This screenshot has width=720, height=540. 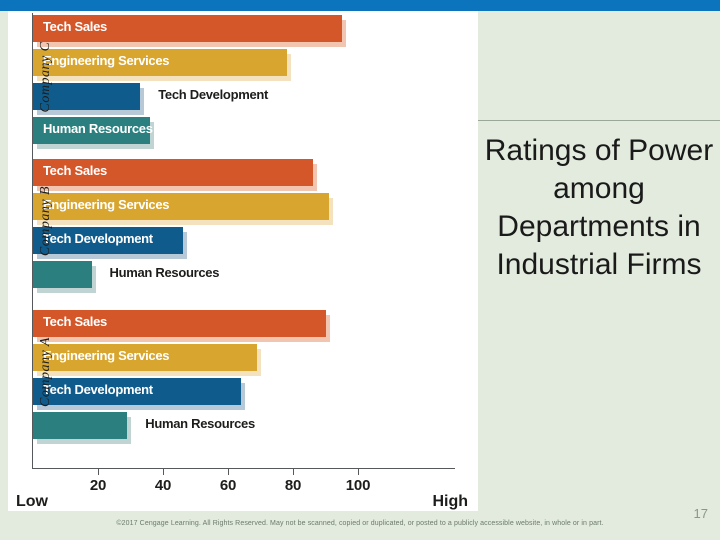 I want to click on axis-caption-high: High Power, so click(x=444, y=502).